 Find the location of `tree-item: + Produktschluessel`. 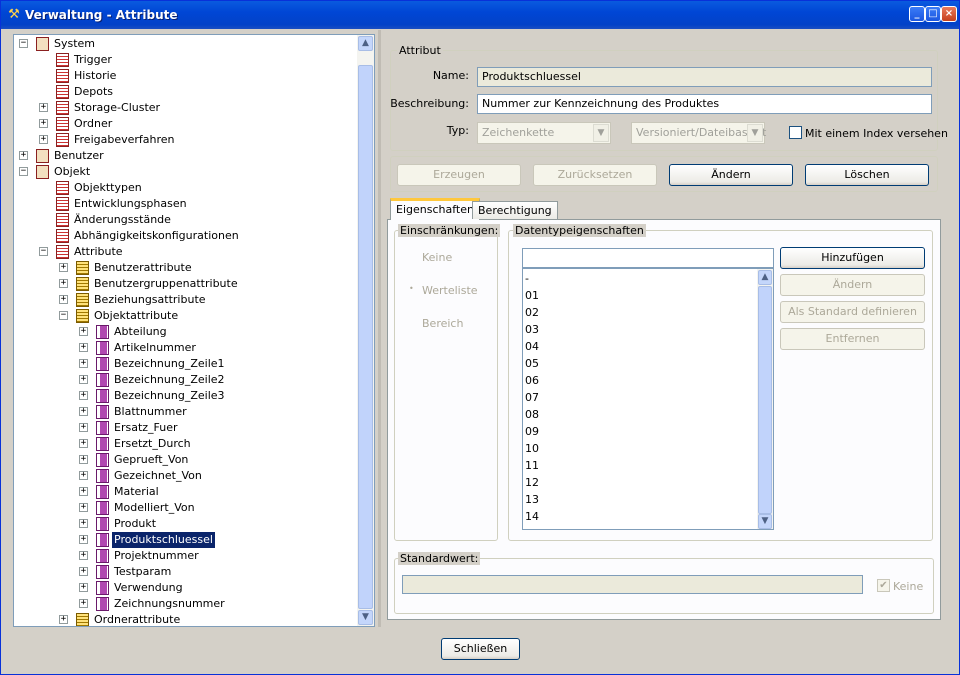

tree-item: + Produktschluessel is located at coordinates (186, 540).